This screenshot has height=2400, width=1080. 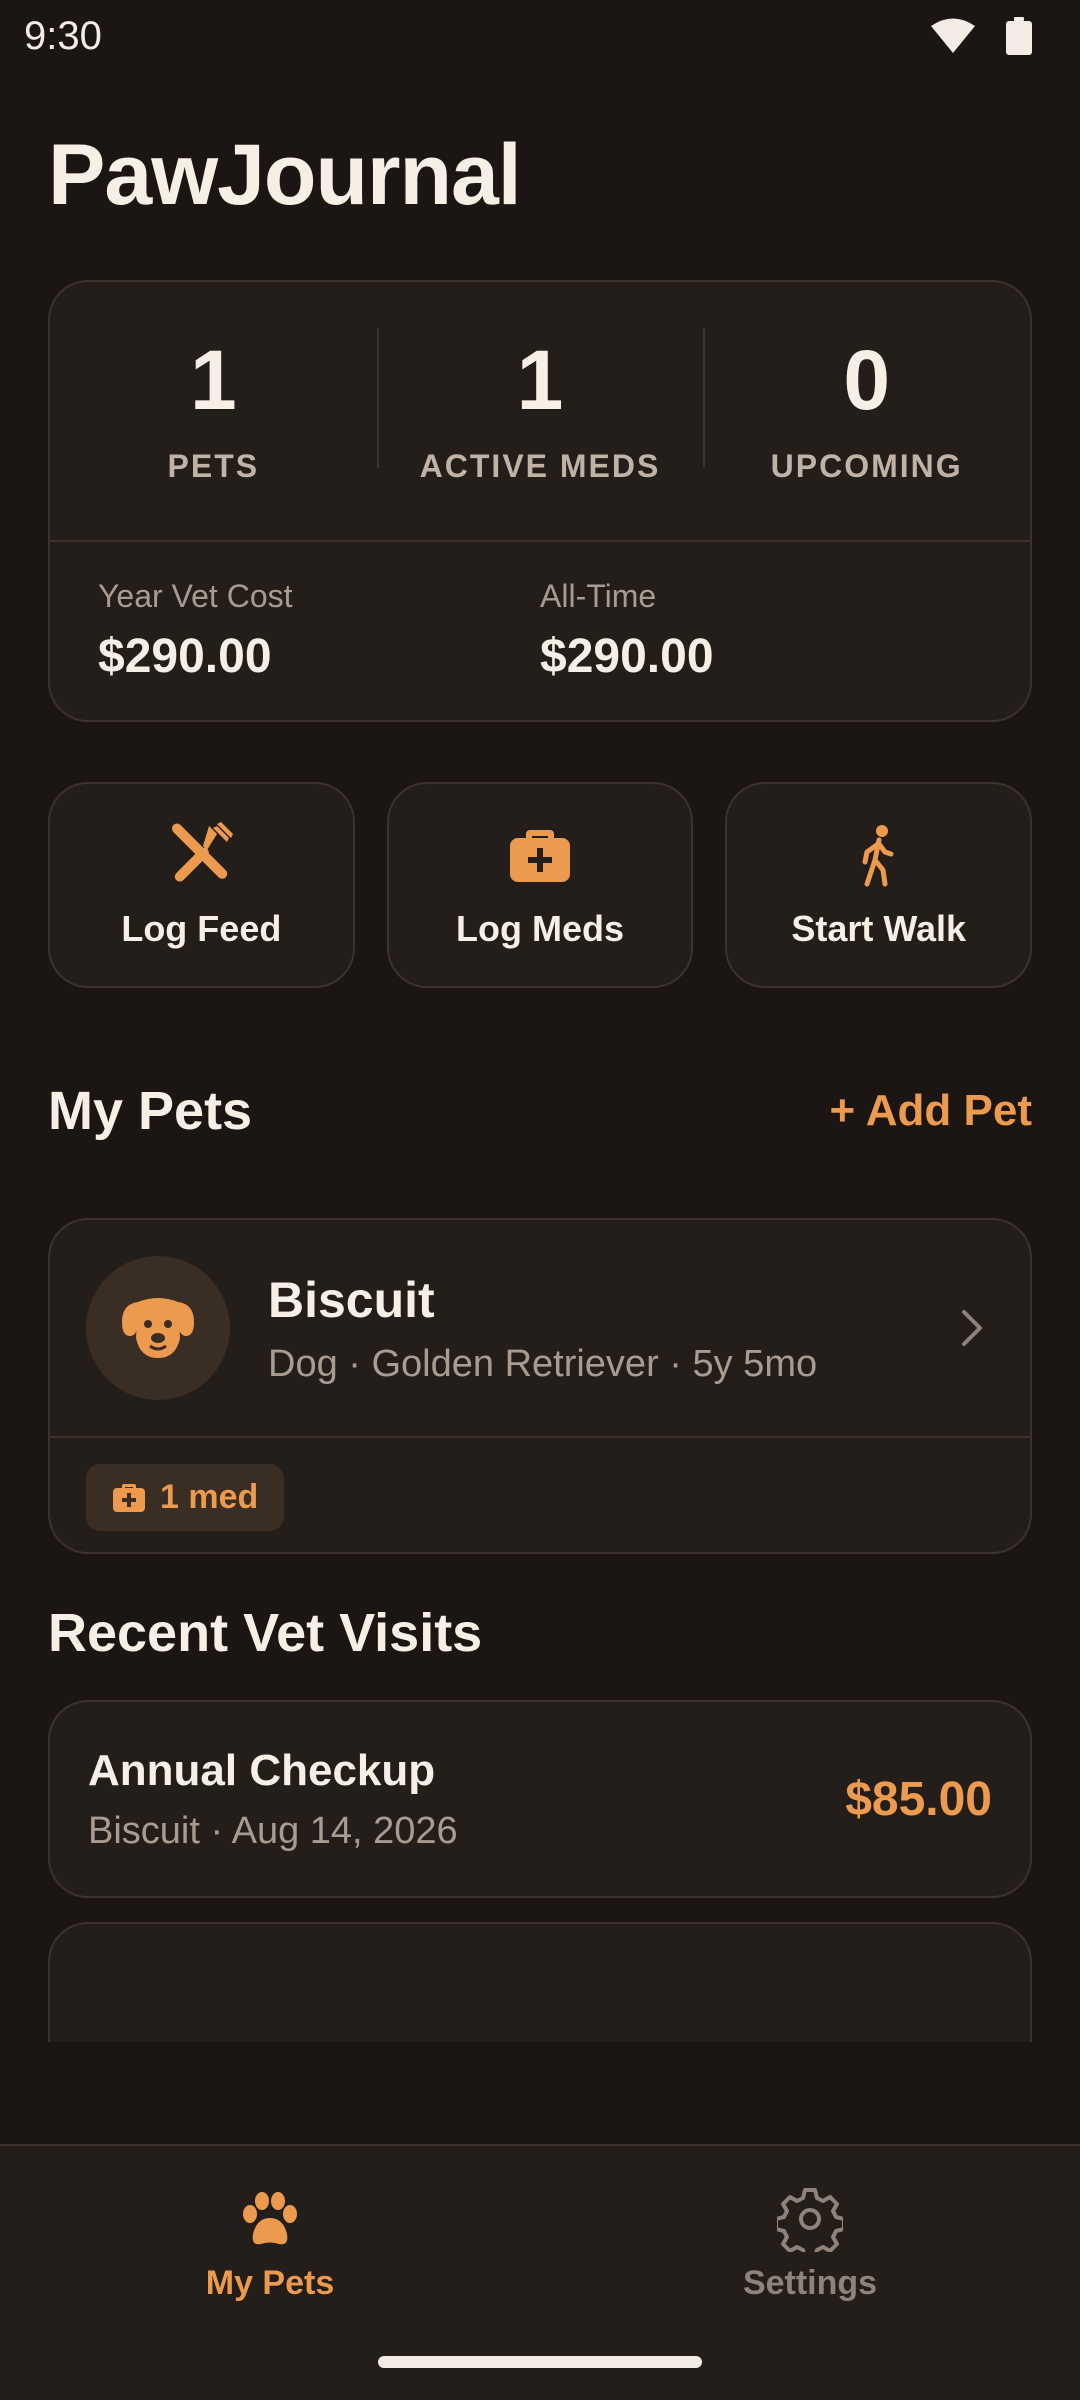 I want to click on med-count-badge: 1 med, so click(x=185, y=1497).